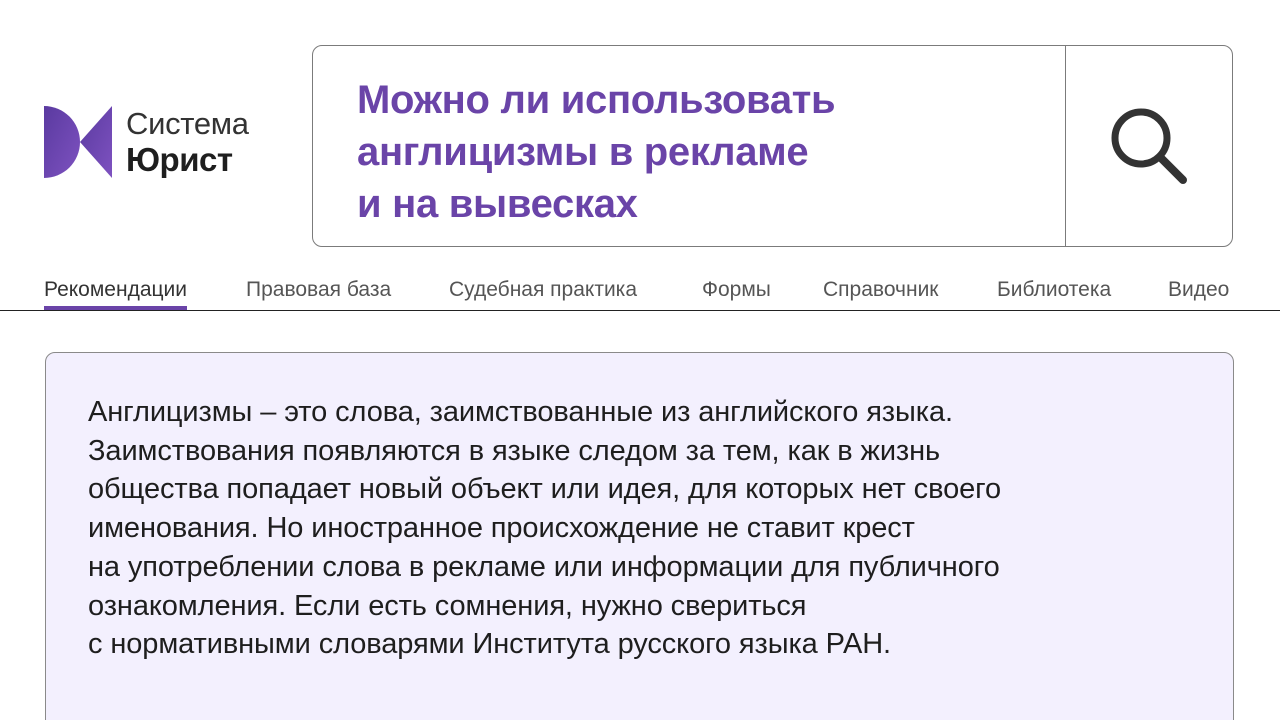 This screenshot has height=720, width=1280. What do you see at coordinates (543, 294) in the screenshot?
I see `tab-court-practice: Судебная практика` at bounding box center [543, 294].